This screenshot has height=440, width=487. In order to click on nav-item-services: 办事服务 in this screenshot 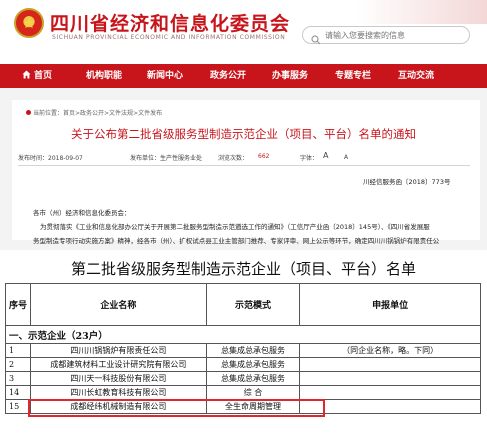, I will do `click(290, 76)`.